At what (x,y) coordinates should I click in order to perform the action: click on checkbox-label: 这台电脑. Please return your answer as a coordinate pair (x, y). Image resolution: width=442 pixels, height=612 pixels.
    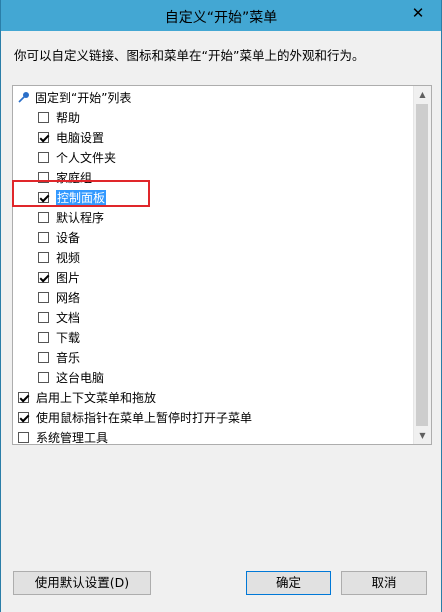
    Looking at the image, I should click on (80, 378).